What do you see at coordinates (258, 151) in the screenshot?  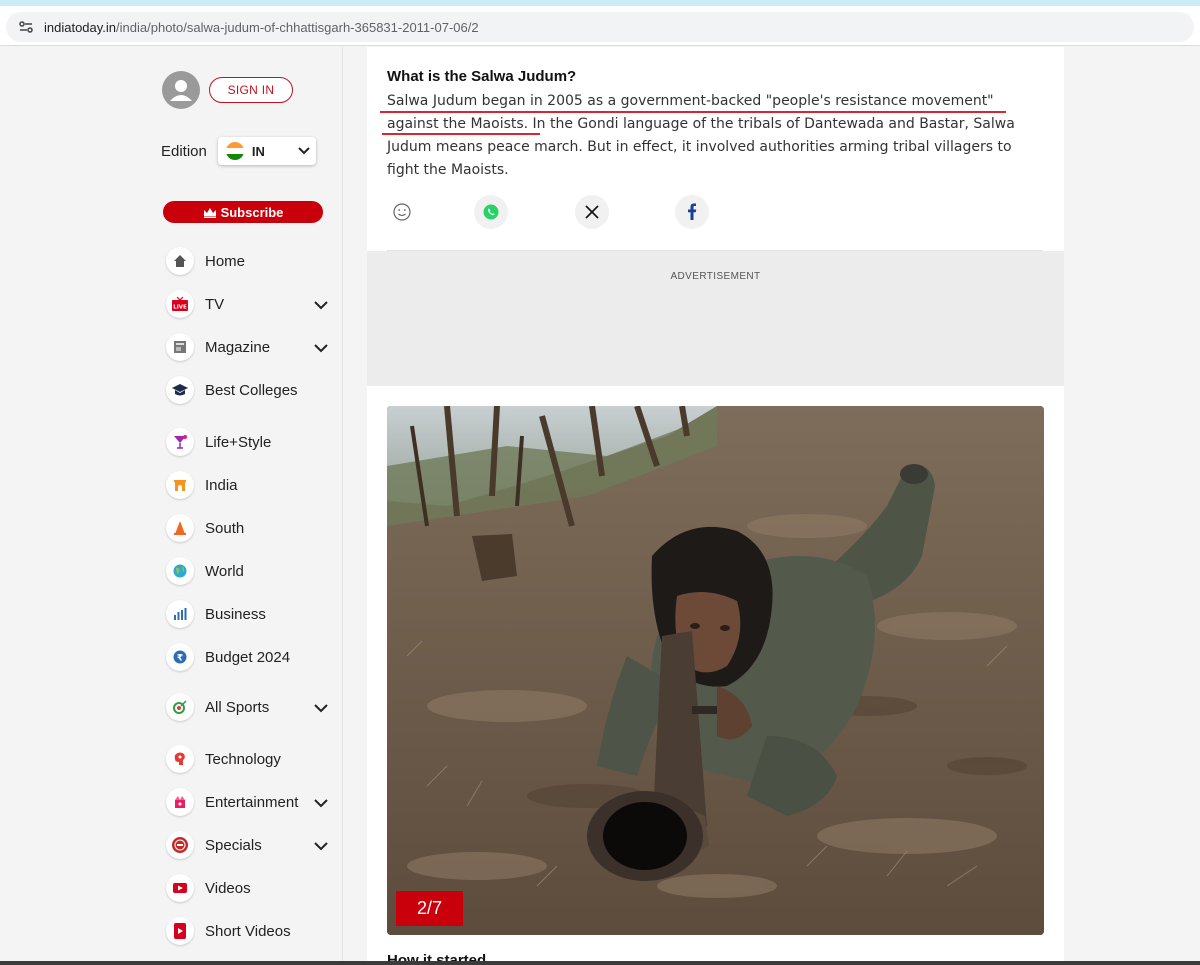 I see `edition-value: IN` at bounding box center [258, 151].